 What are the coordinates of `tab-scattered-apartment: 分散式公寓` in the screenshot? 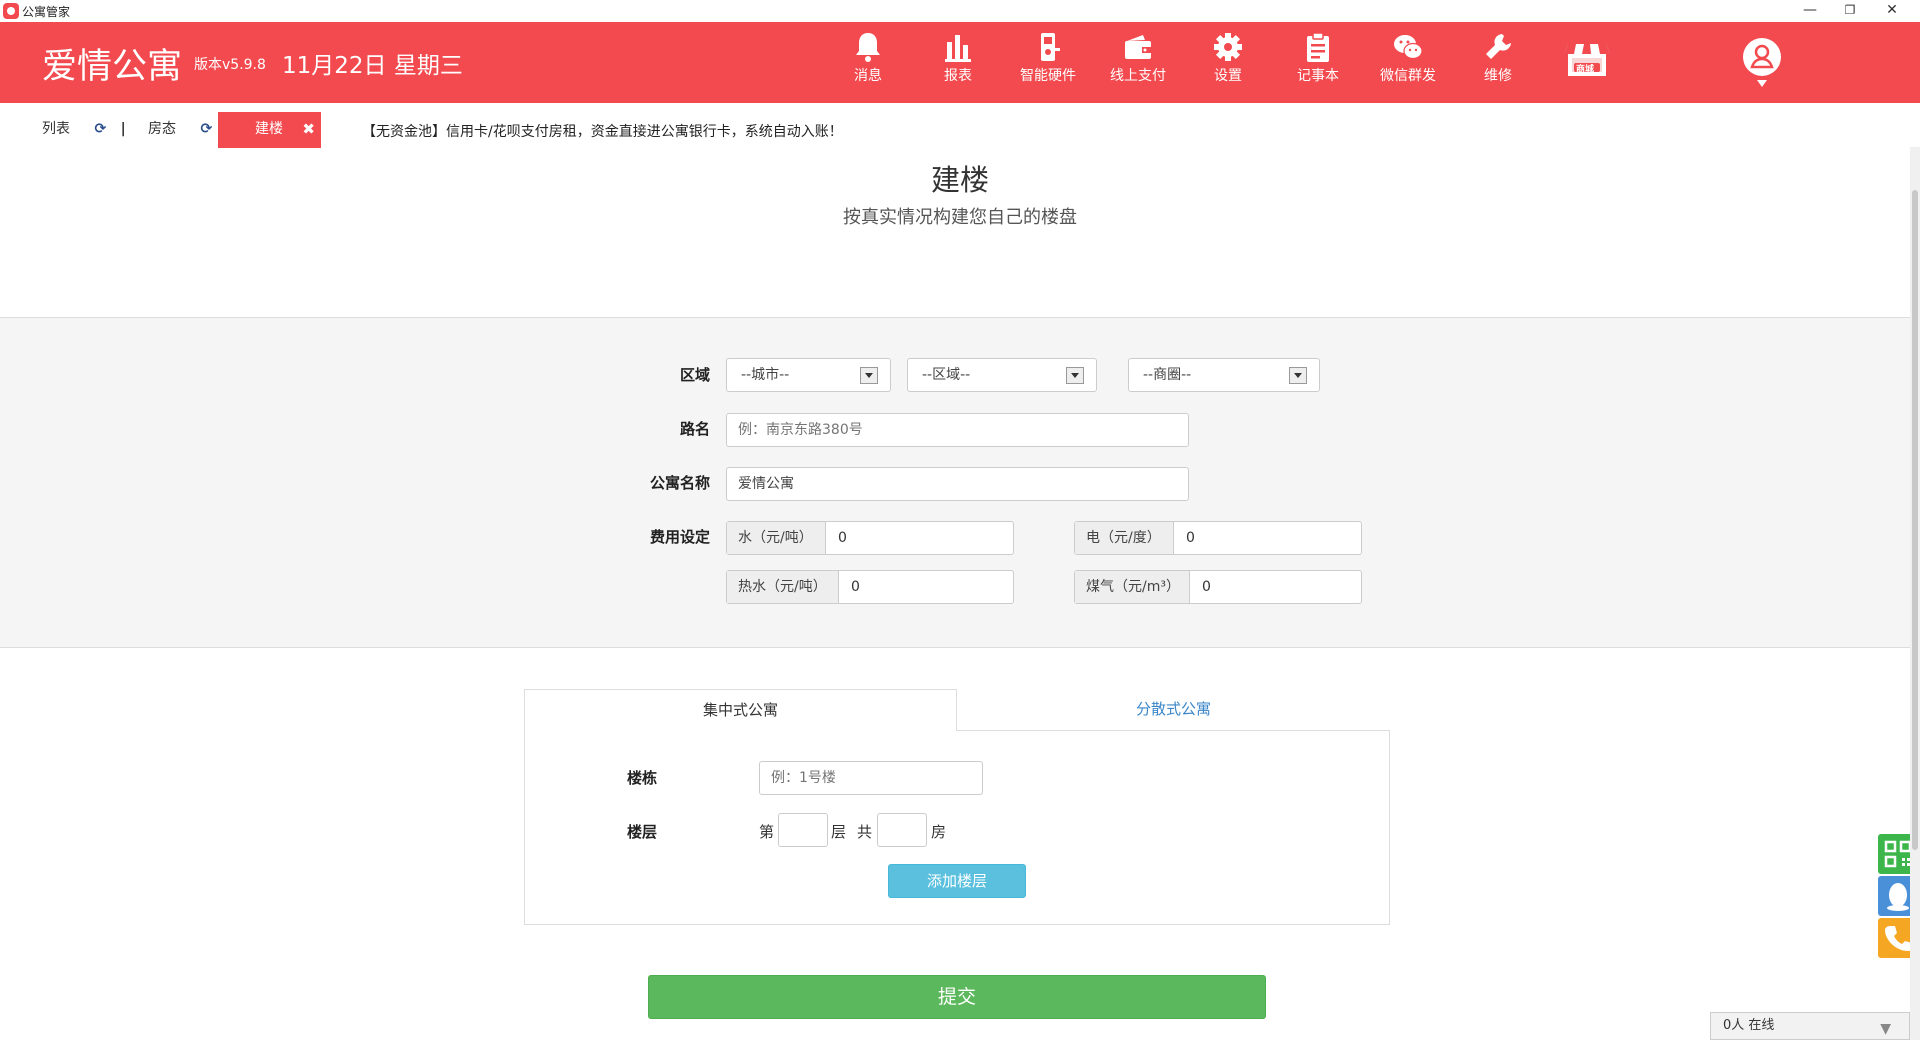 It's located at (1173, 710).